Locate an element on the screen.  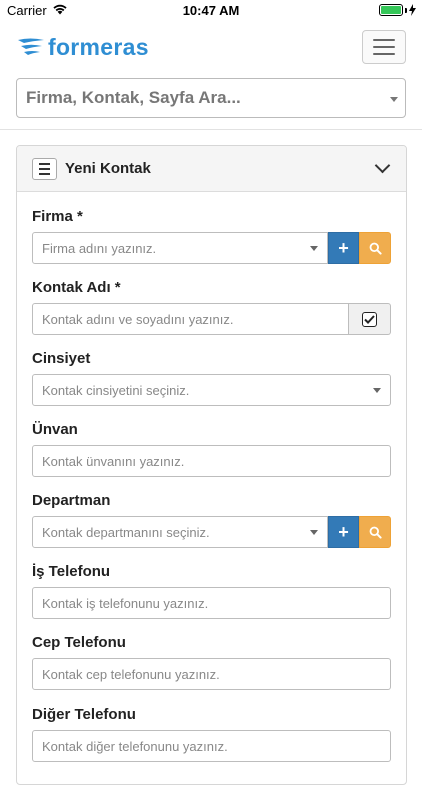
status-bar: Carrier 10:47 AM is located at coordinates (211, 11).